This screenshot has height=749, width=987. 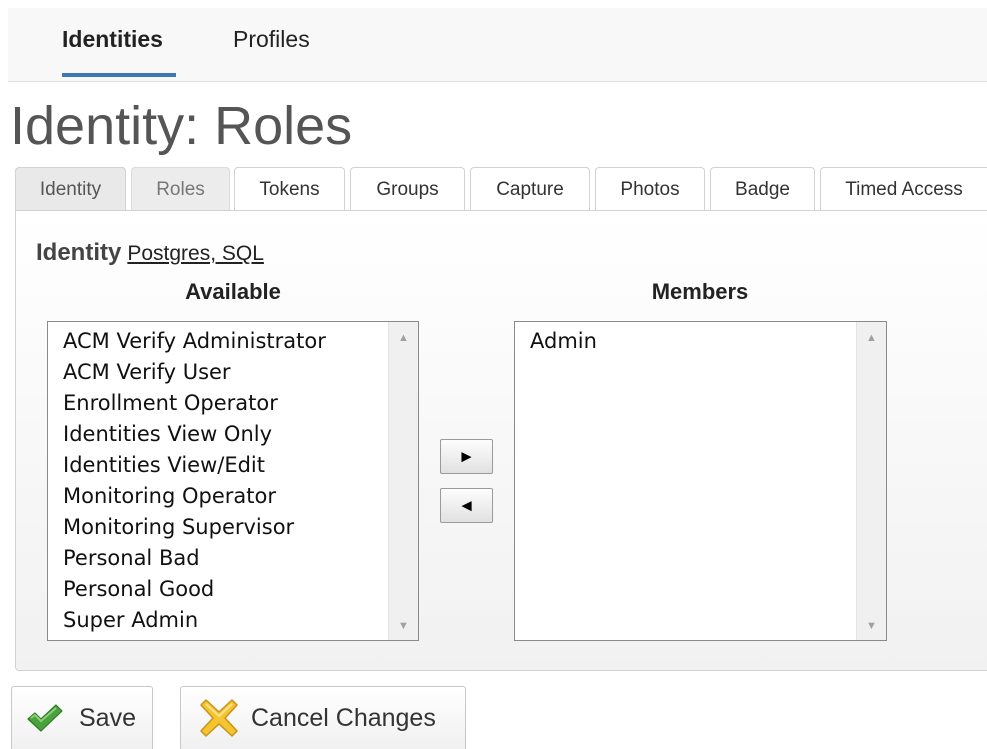 What do you see at coordinates (530, 189) in the screenshot?
I see `tab-capture: Capture` at bounding box center [530, 189].